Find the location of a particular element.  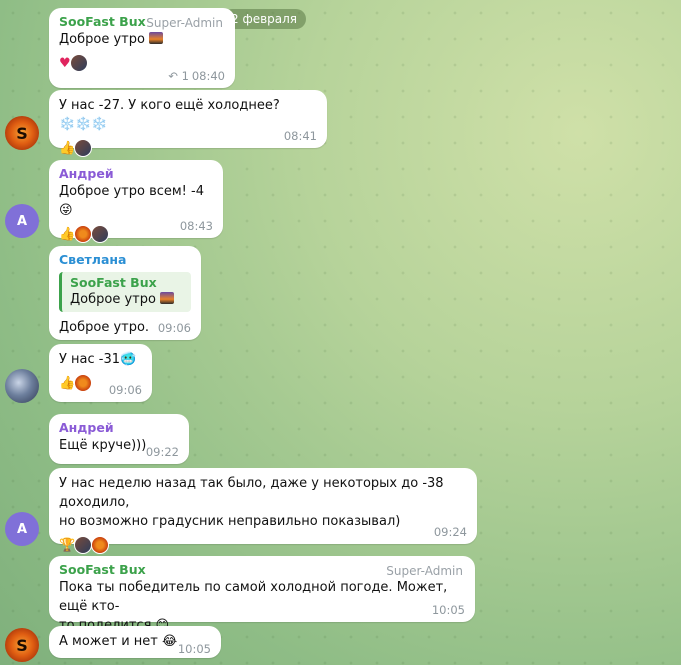

trophy-reaction-icon: 🏆 is located at coordinates (67, 545).